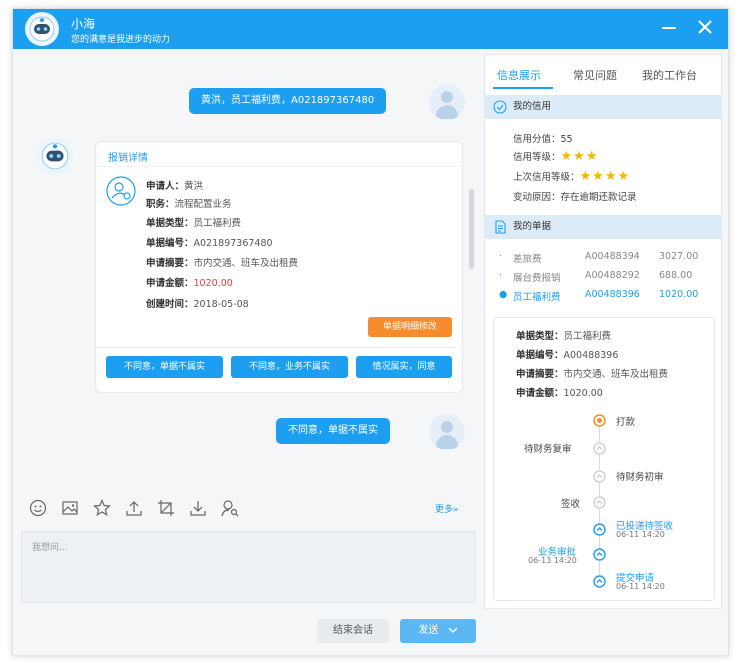 This screenshot has height=664, width=740. Describe the element at coordinates (128, 158) in the screenshot. I see `card-title: 报销详情` at that location.